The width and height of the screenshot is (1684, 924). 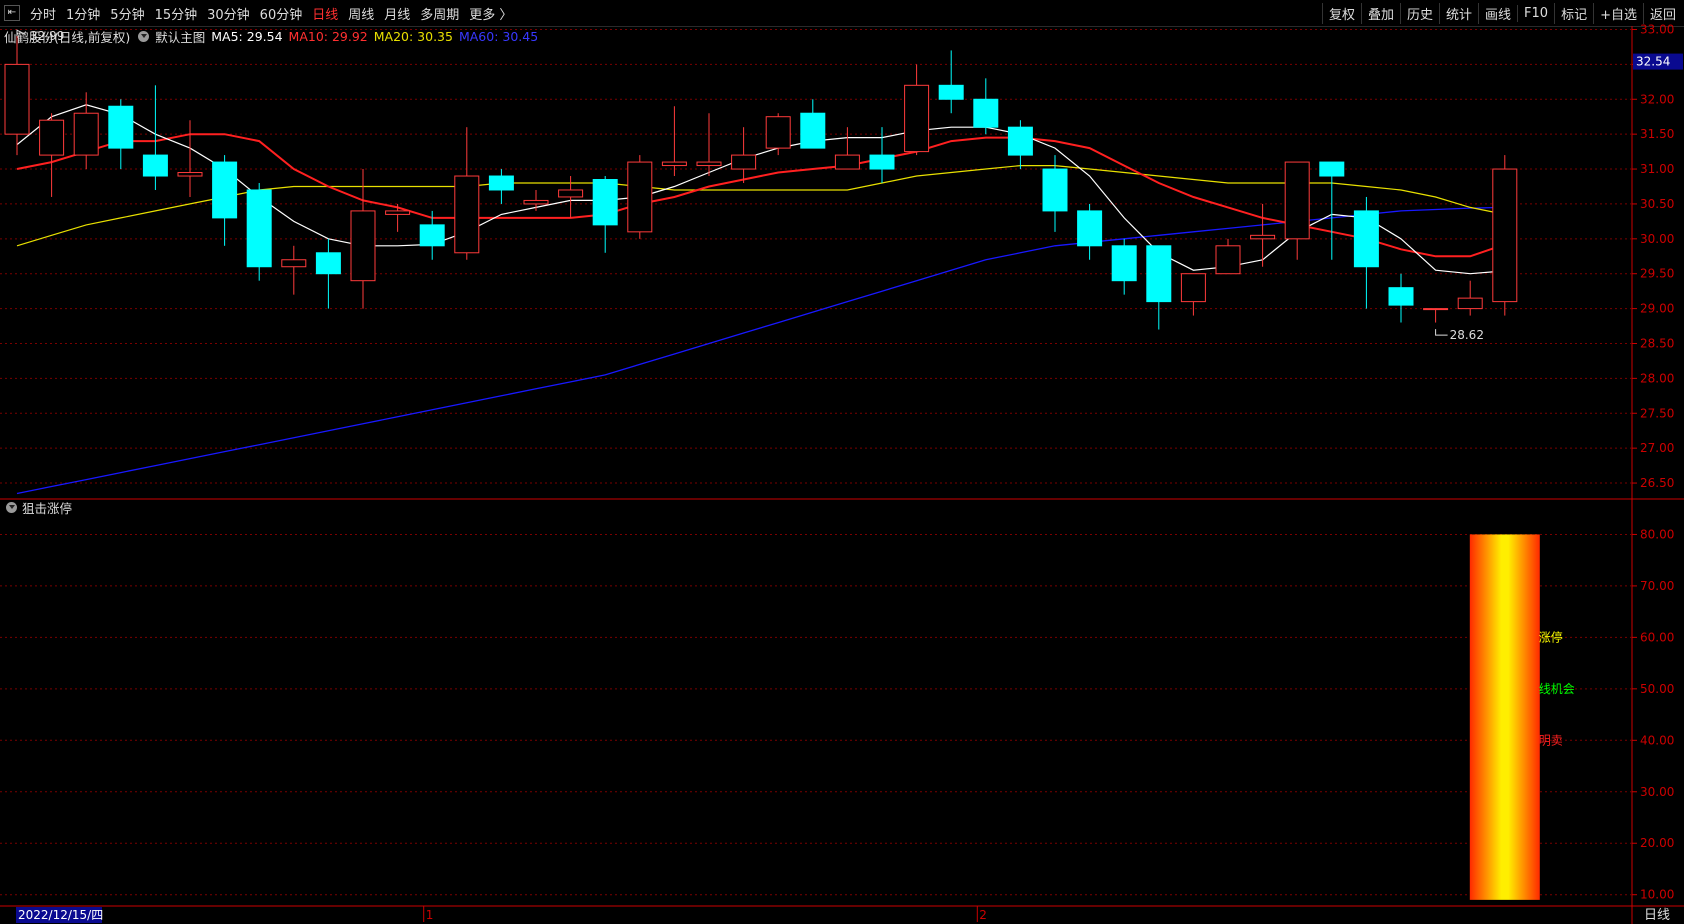 What do you see at coordinates (1657, 378) in the screenshot?
I see `price-tick-label: 28.00` at bounding box center [1657, 378].